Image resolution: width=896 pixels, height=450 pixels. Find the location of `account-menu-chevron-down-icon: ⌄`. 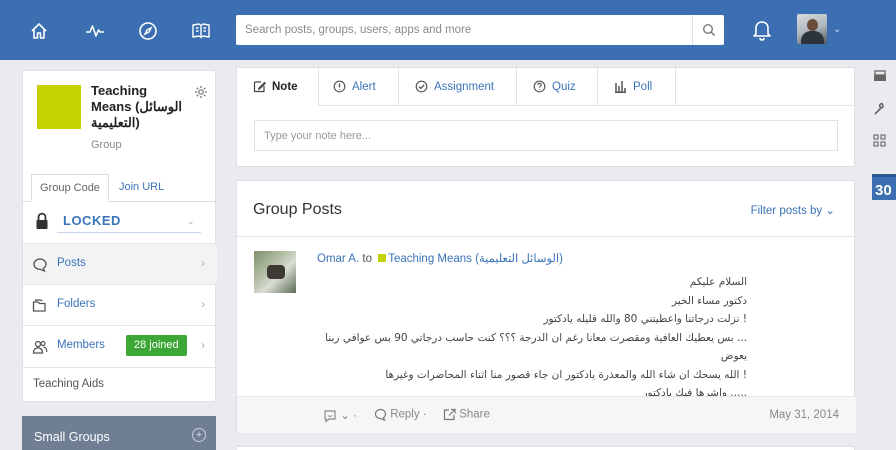

account-menu-chevron-down-icon: ⌄ is located at coordinates (837, 29).